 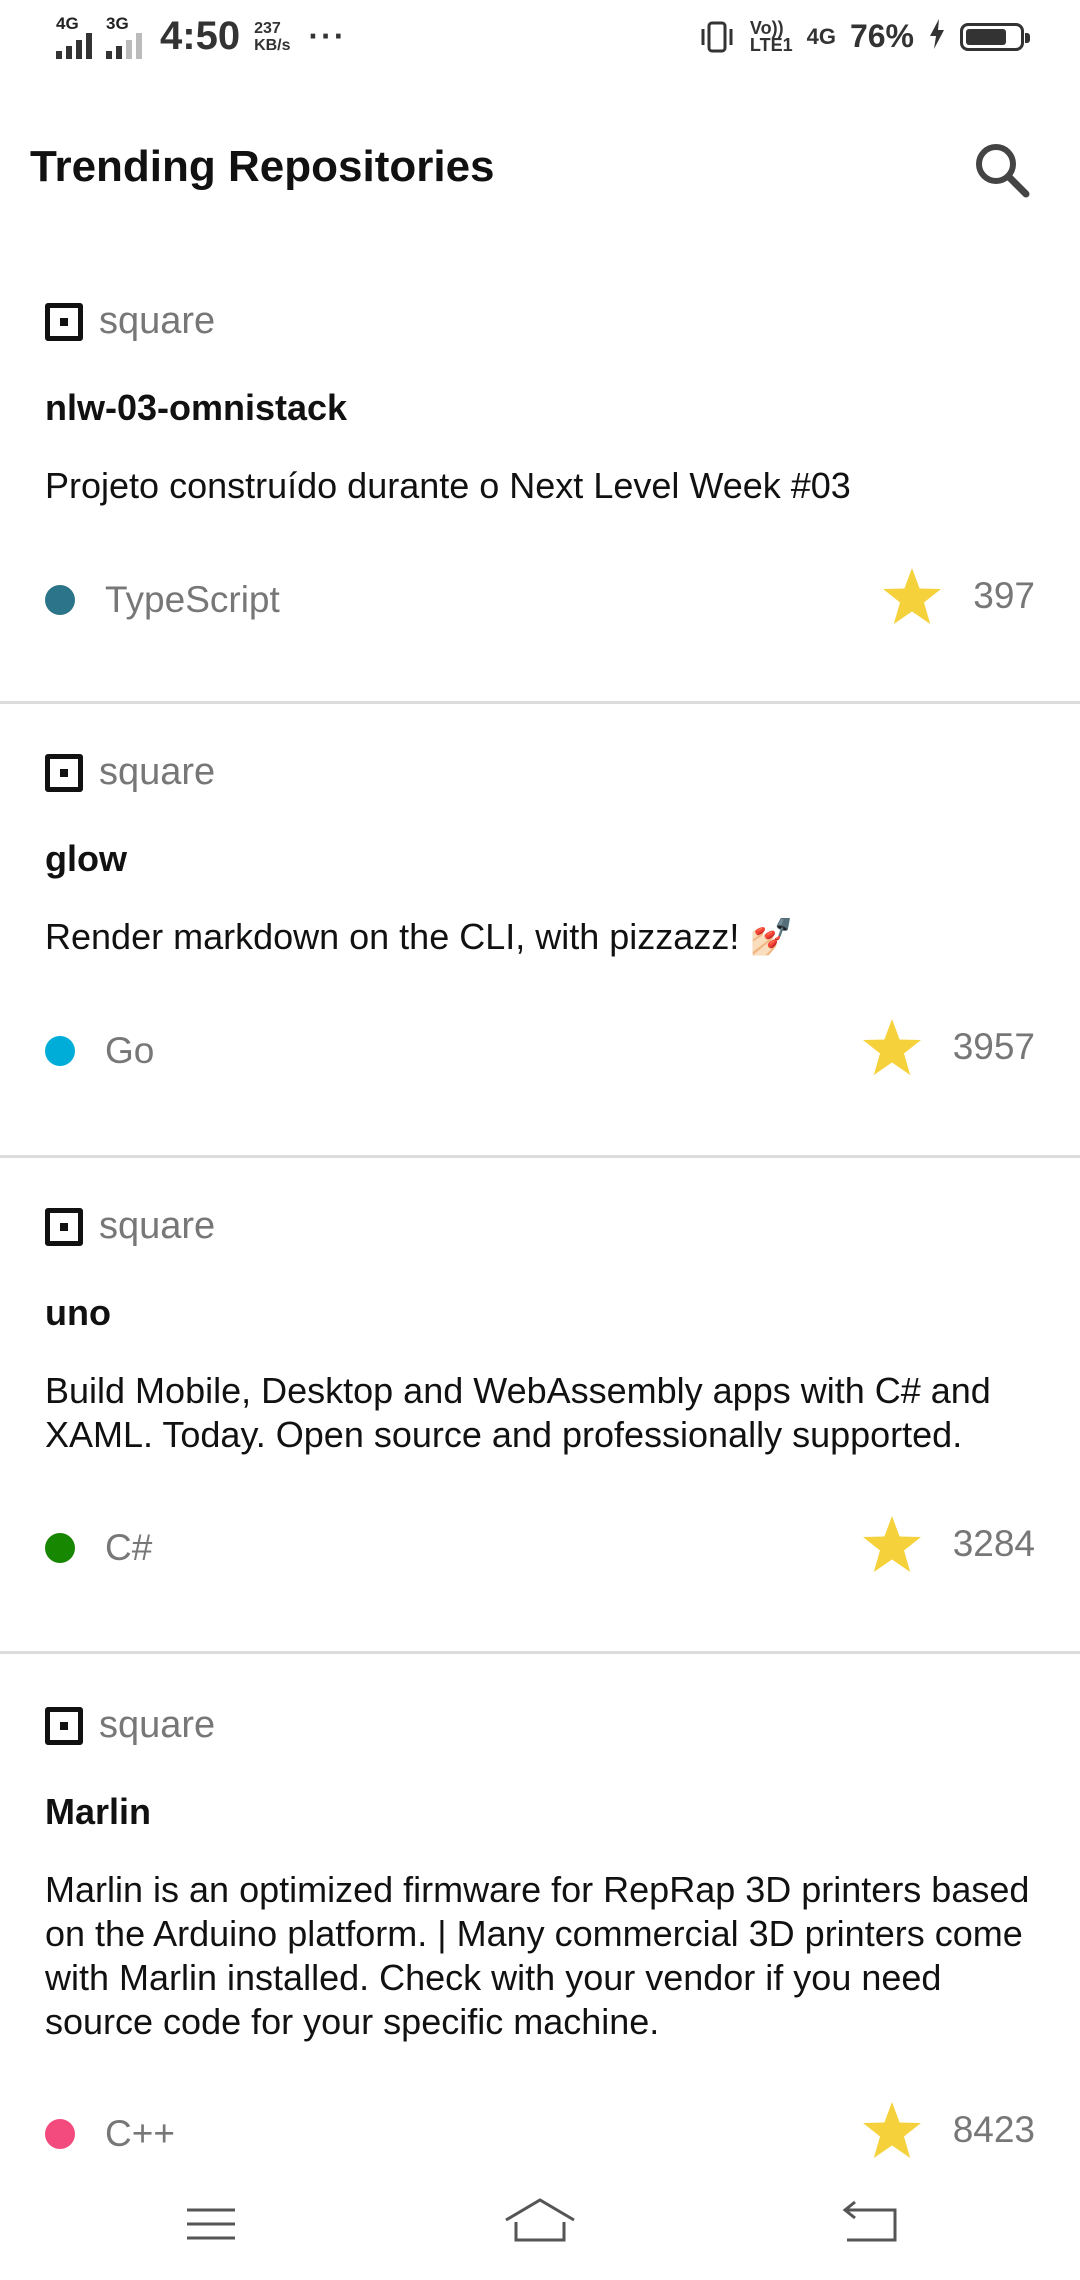 I want to click on language-row: C++, so click(x=110, y=2134).